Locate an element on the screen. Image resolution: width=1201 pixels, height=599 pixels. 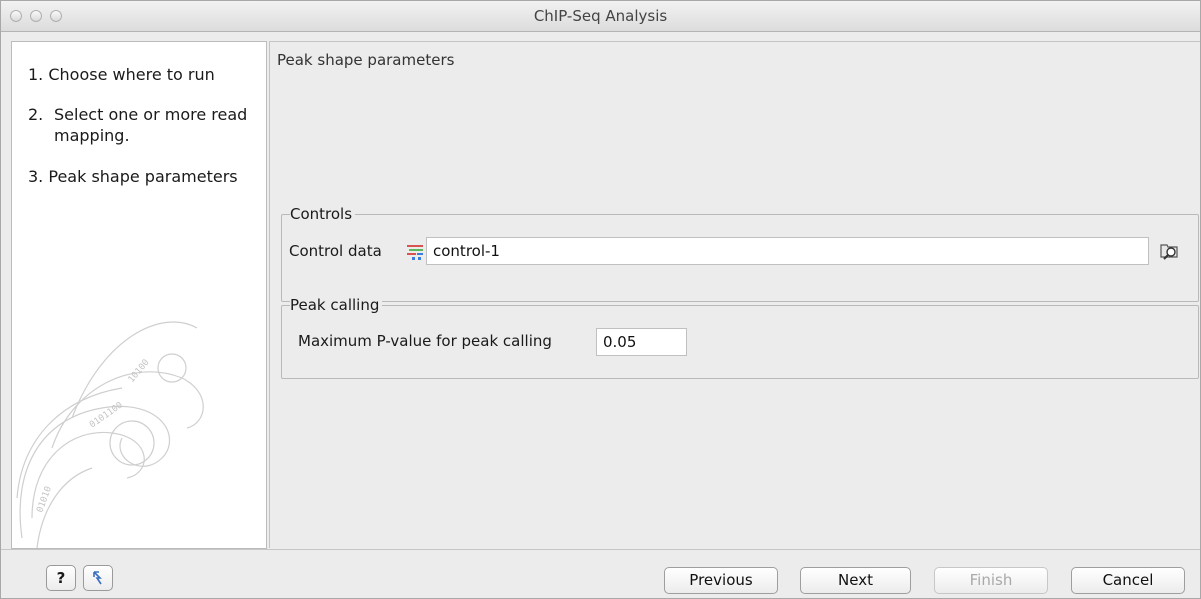
reset-button is located at coordinates (98, 578).